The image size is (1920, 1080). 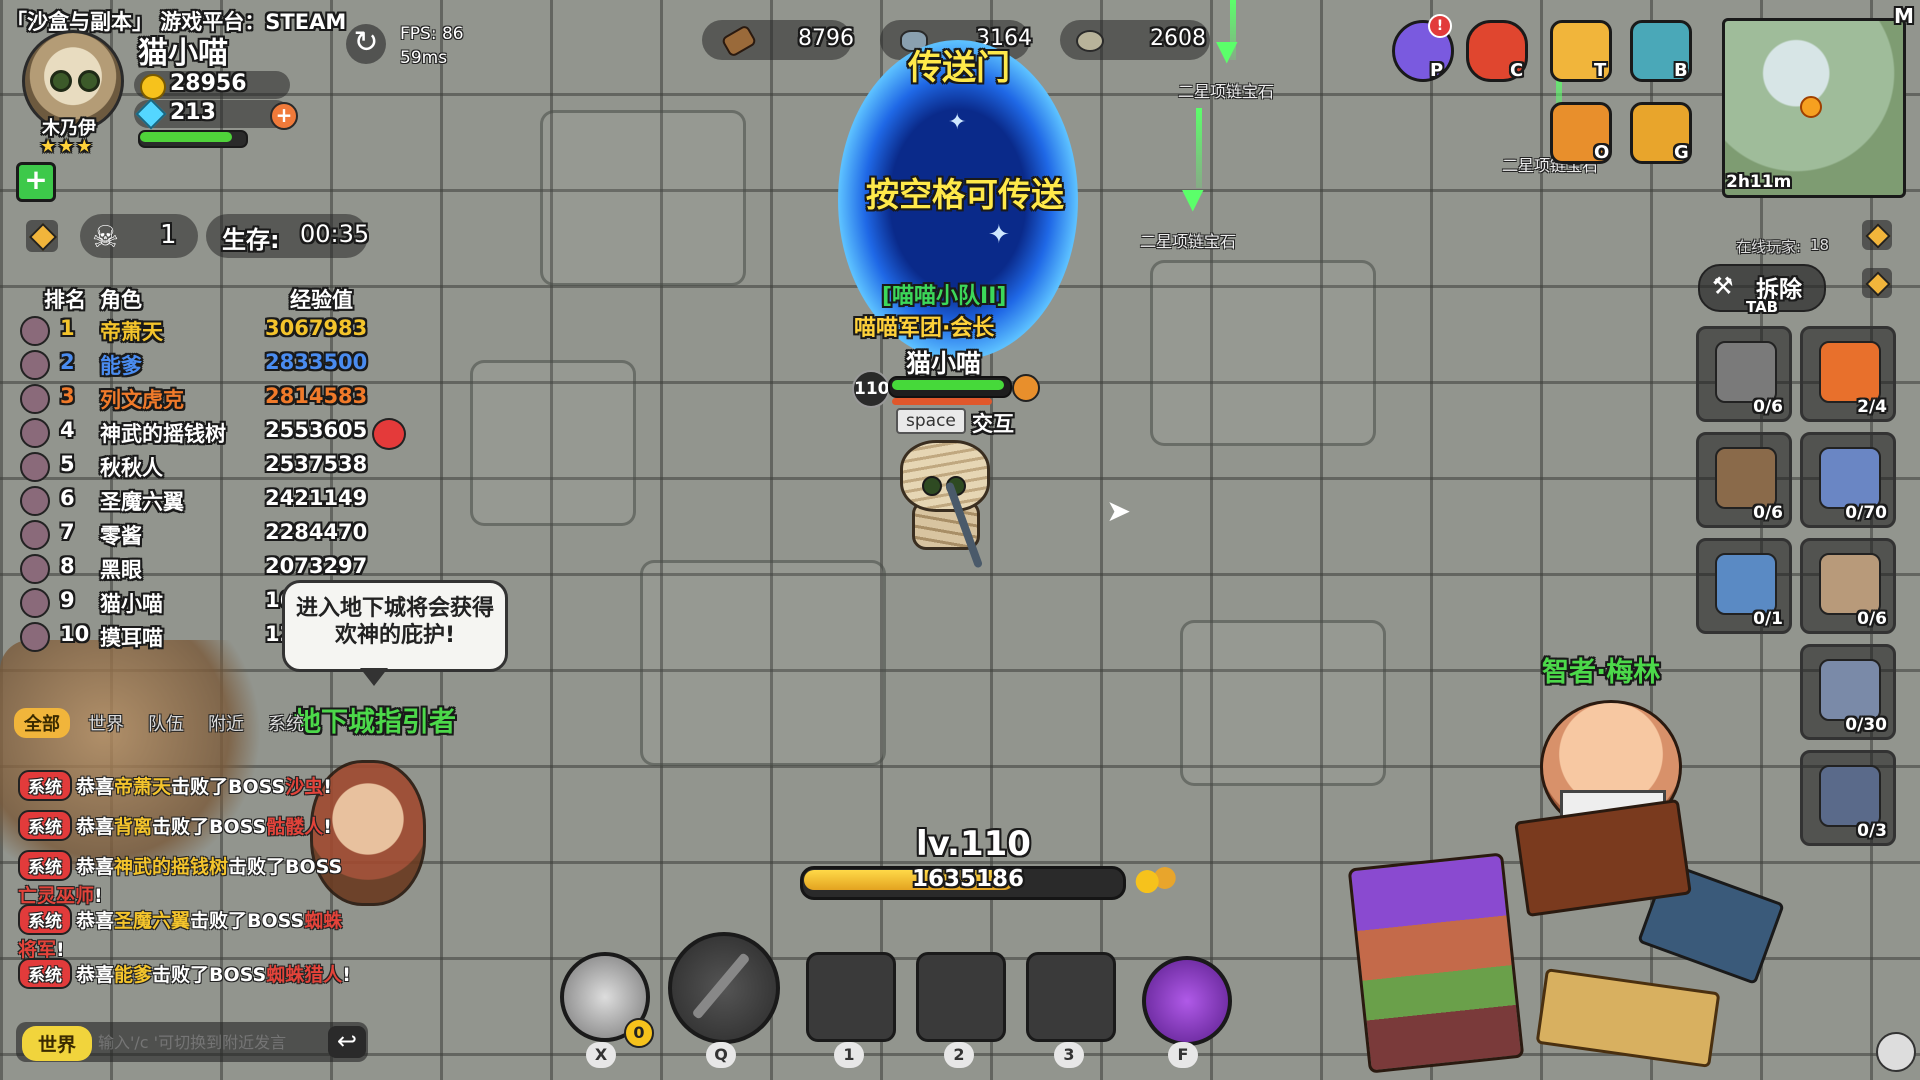 I want to click on metal-door-icon, so click(x=1850, y=796).